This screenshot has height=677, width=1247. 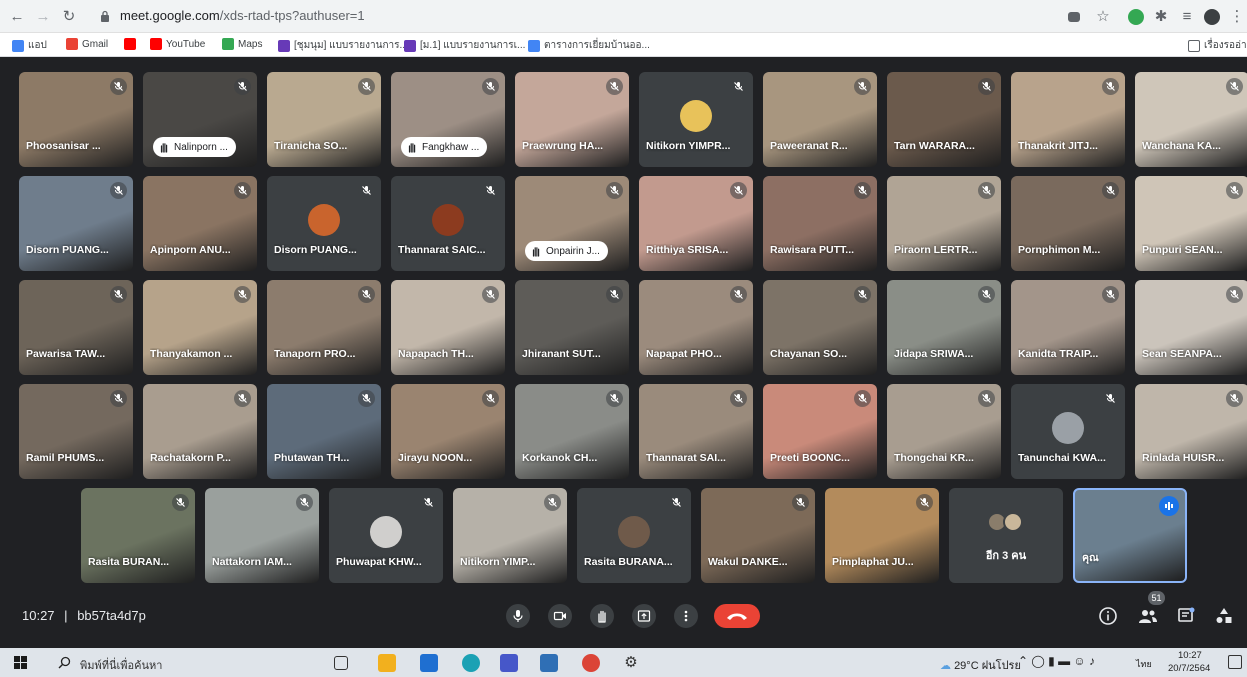 I want to click on back-icon: ←, so click(x=17, y=17).